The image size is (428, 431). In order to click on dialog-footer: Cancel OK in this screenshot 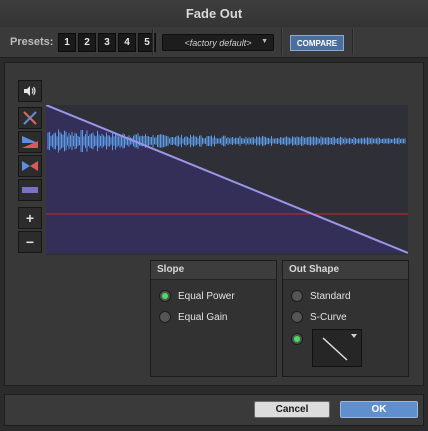, I will do `click(214, 410)`.